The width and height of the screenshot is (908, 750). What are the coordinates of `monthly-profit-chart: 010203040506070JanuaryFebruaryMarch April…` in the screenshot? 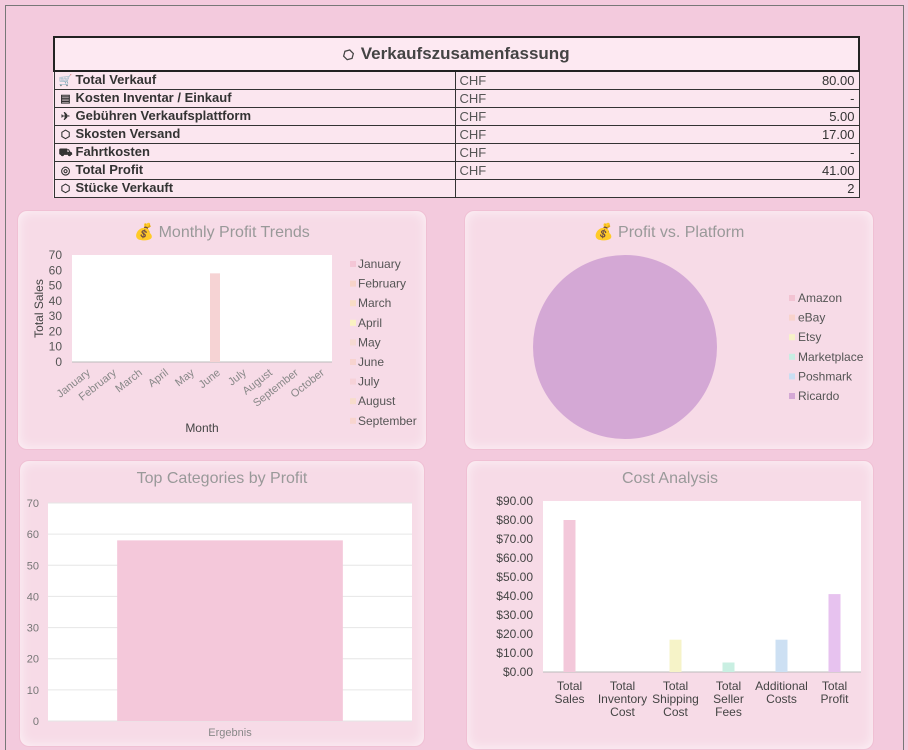 It's located at (224, 341).